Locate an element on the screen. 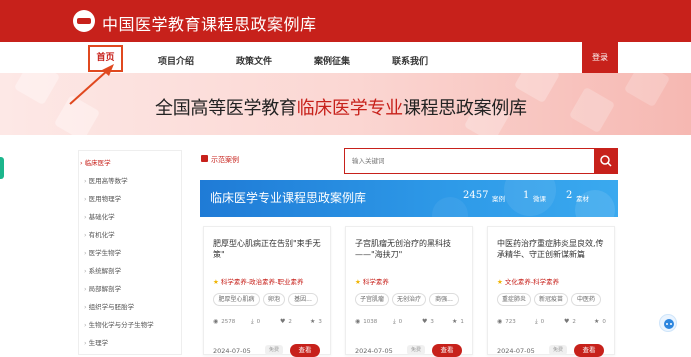 Image resolution: width=691 pixels, height=357 pixels. demo-case-label: 示范案例 is located at coordinates (225, 160).